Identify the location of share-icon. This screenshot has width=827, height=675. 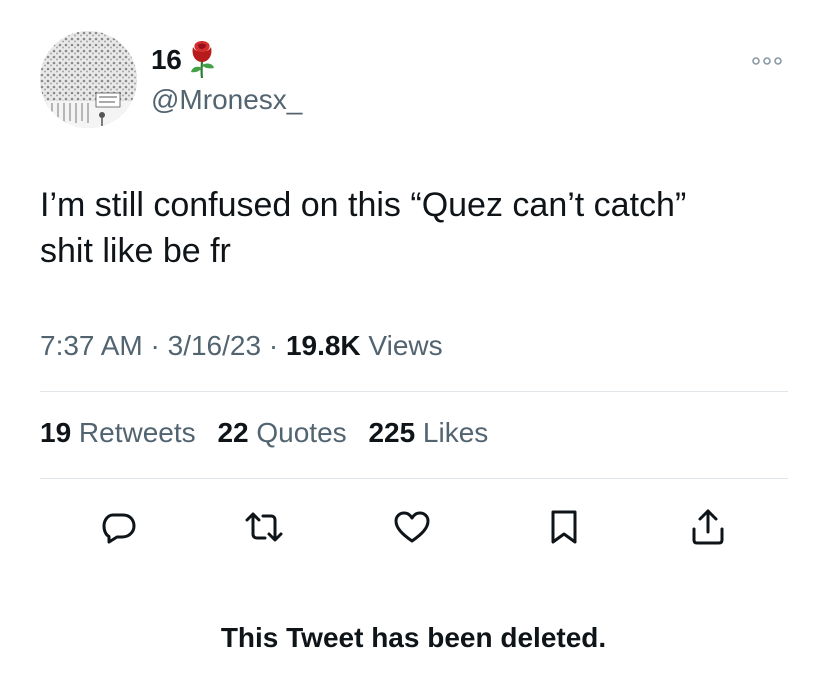
(708, 527).